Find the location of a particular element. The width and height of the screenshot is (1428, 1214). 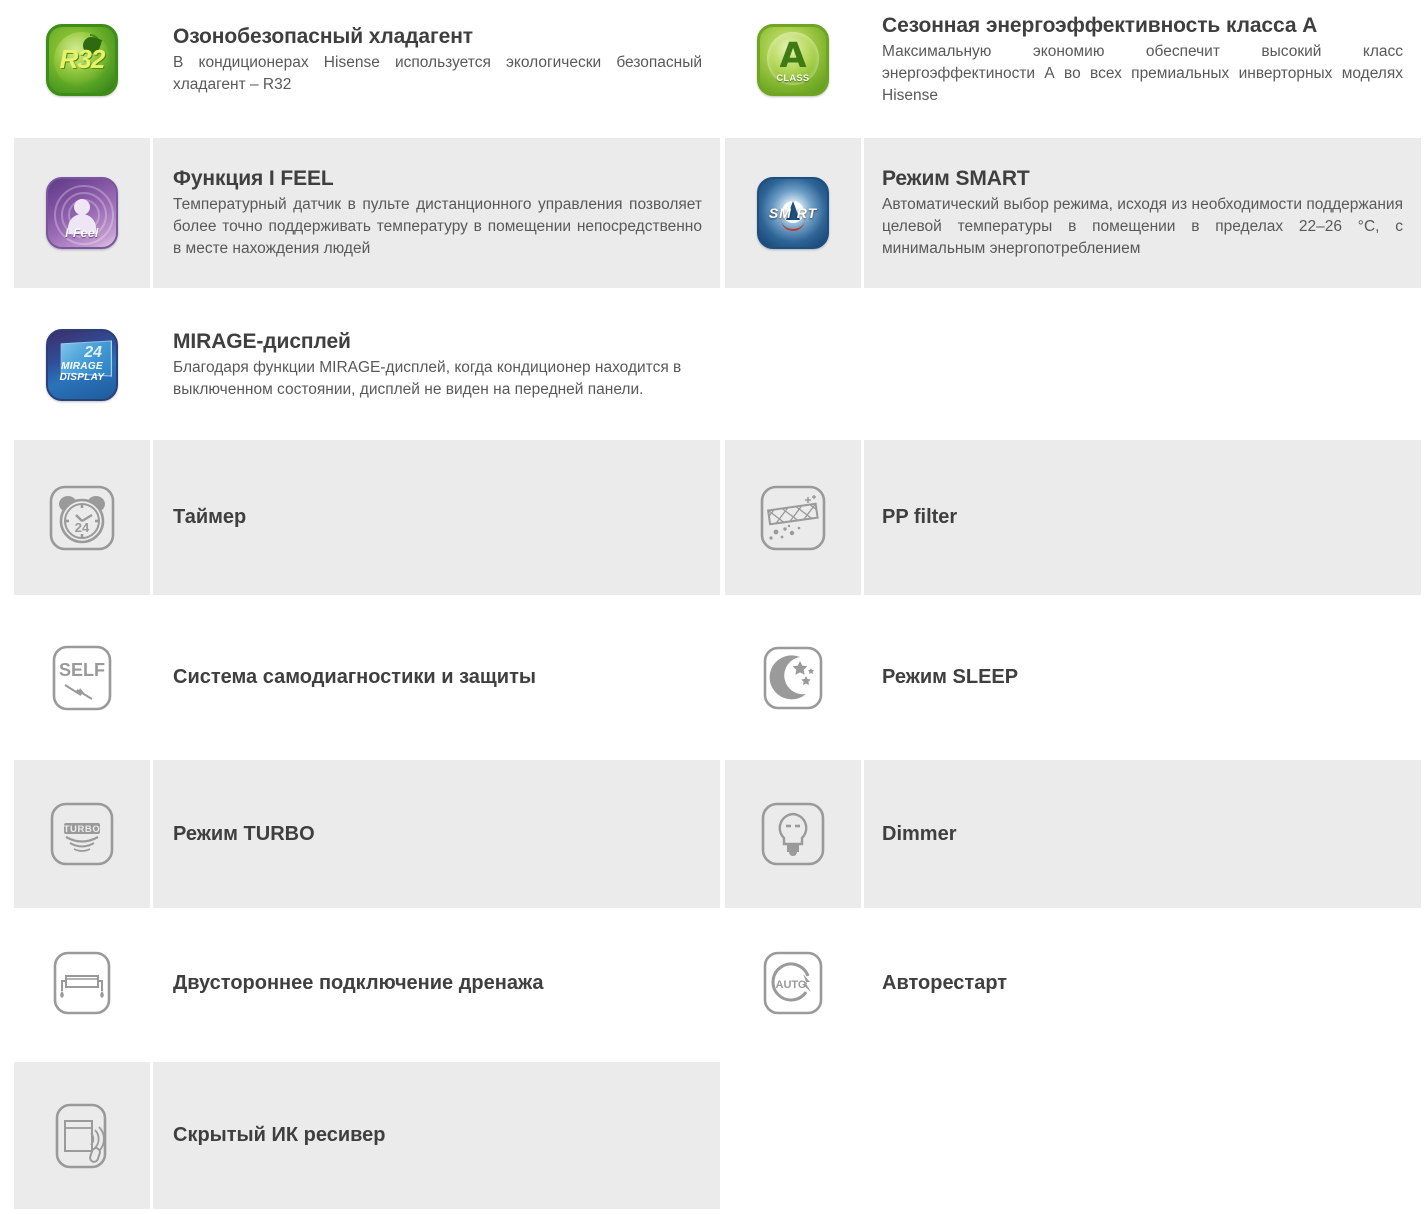

dimmer-icon-panel is located at coordinates (793, 834).